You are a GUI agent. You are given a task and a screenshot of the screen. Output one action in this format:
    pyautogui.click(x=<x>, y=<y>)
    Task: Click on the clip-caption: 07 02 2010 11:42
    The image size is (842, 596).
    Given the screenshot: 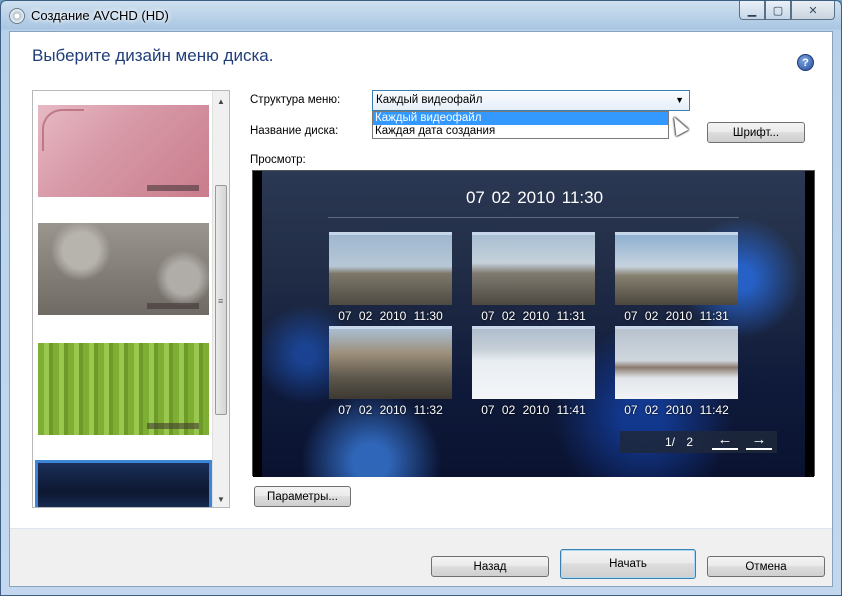 What is the action you would take?
    pyautogui.click(x=676, y=410)
    